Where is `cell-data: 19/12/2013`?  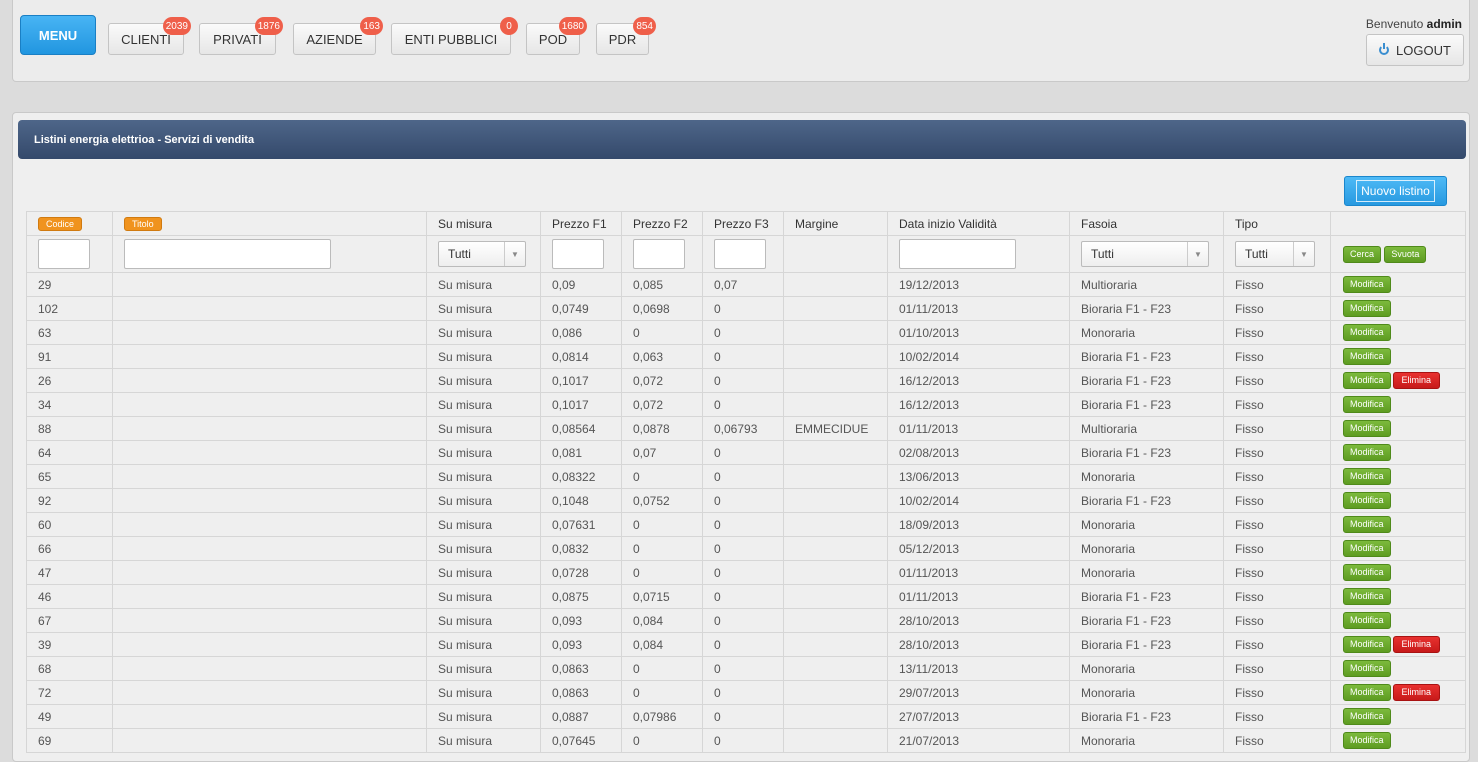
cell-data: 19/12/2013 is located at coordinates (978, 284).